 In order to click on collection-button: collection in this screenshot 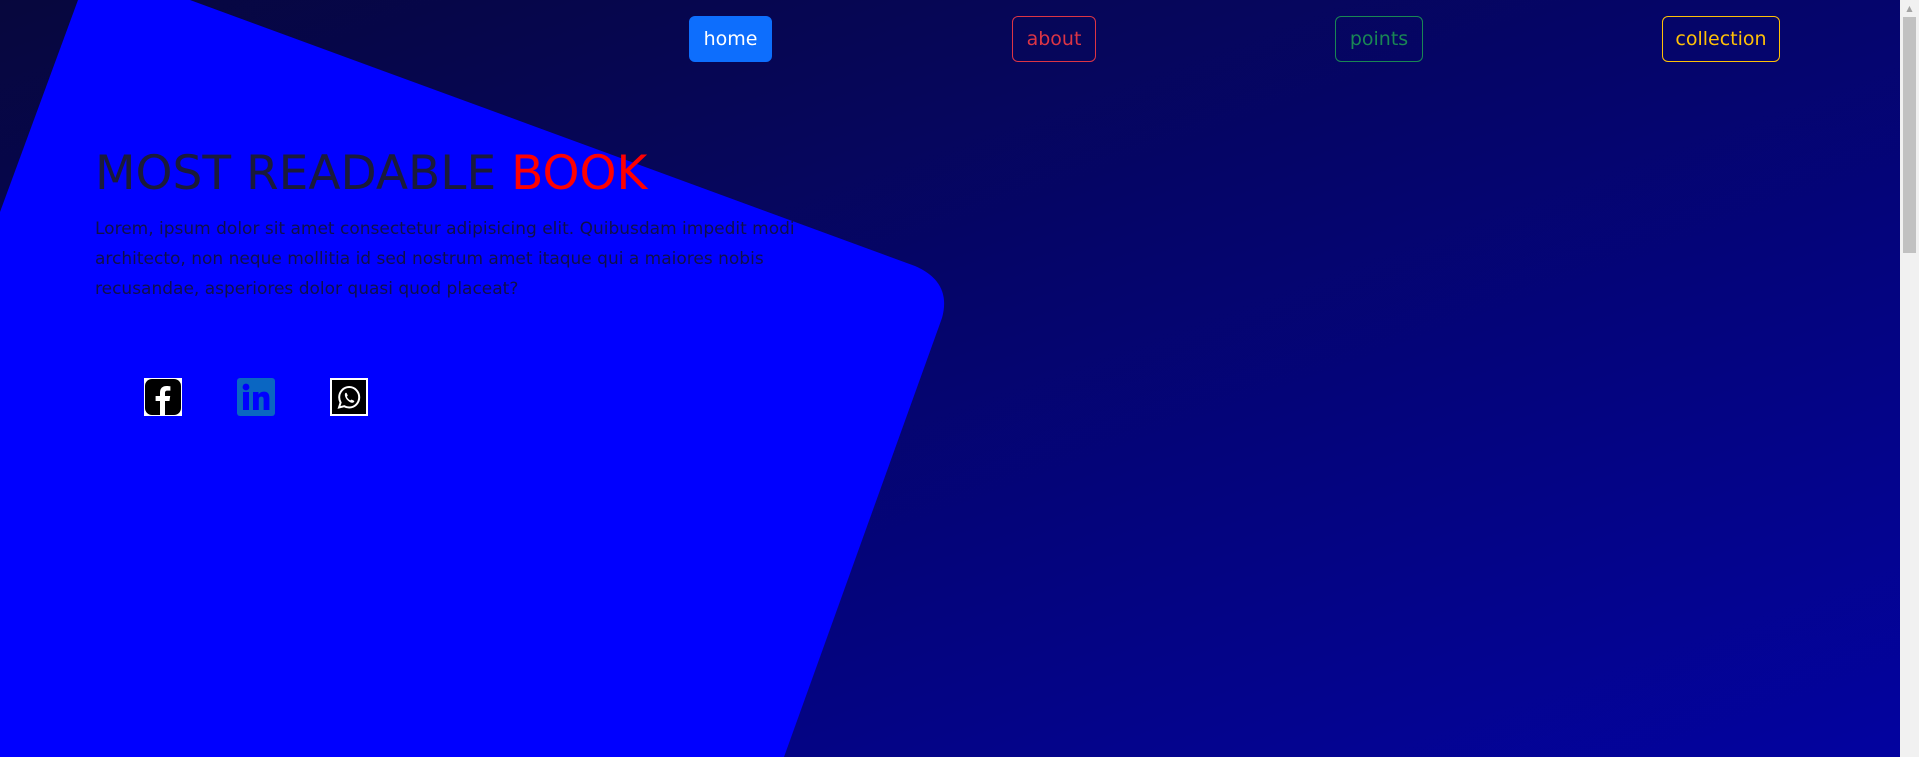, I will do `click(1721, 39)`.